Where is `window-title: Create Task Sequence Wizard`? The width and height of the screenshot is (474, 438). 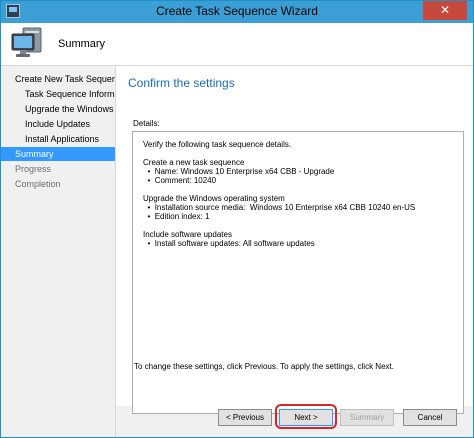
window-title: Create Task Sequence Wizard is located at coordinates (237, 11).